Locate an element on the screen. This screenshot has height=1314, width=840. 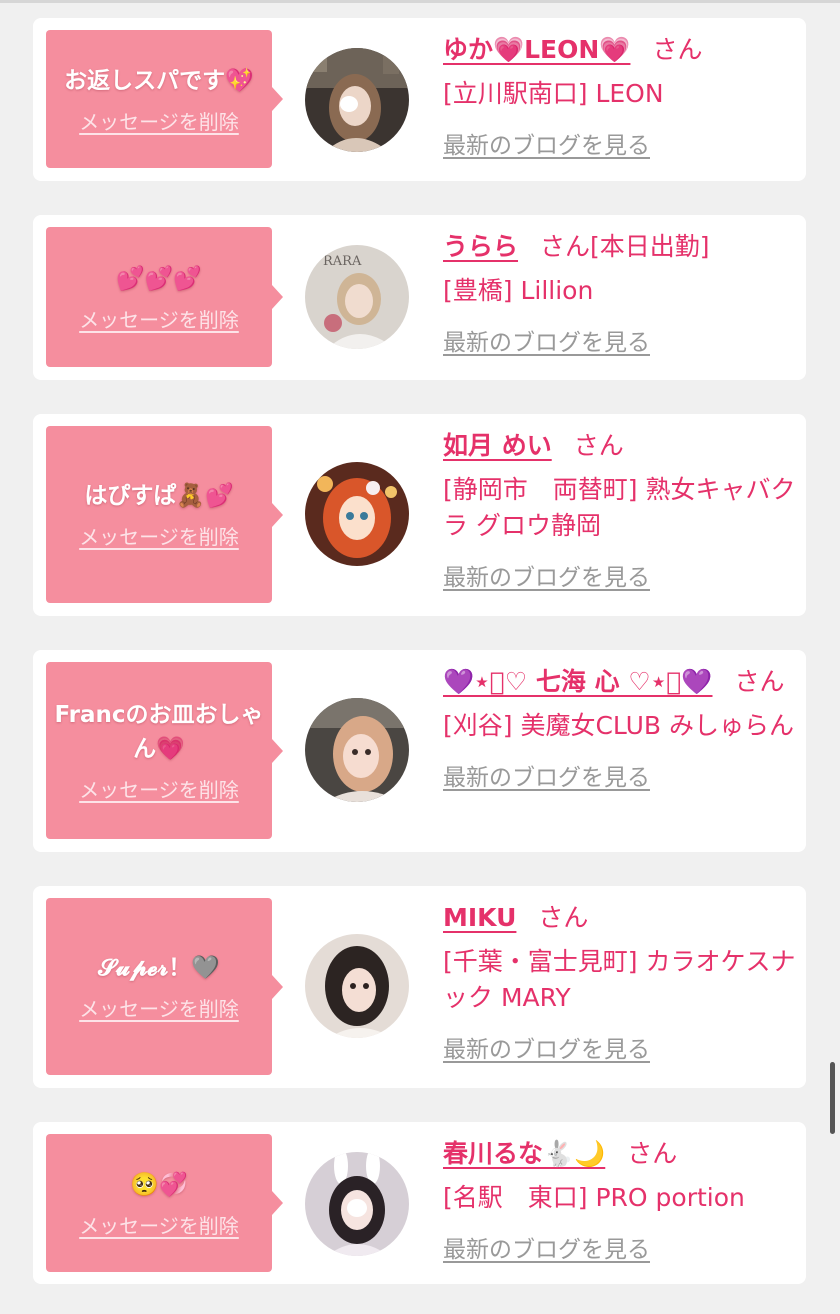
message-bubble: 💕💕💕 メッセージを削除 is located at coordinates (164, 297).